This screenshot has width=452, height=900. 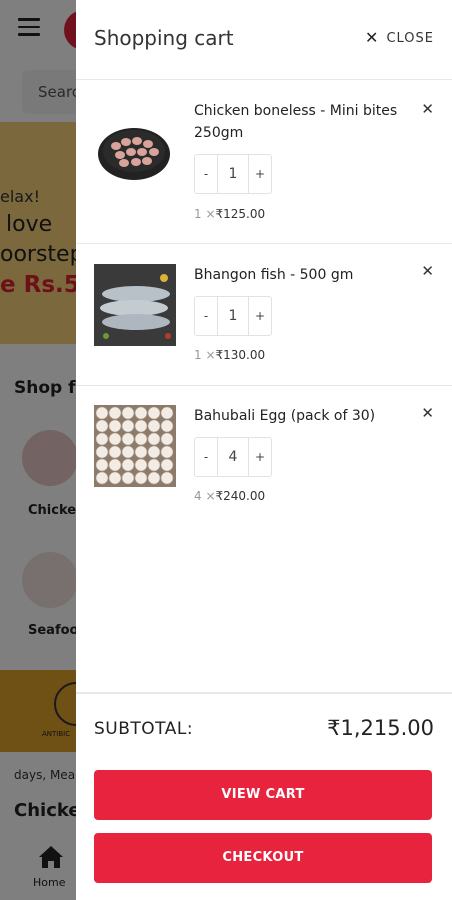 What do you see at coordinates (263, 858) in the screenshot?
I see `checkout-button: CHECKOUT` at bounding box center [263, 858].